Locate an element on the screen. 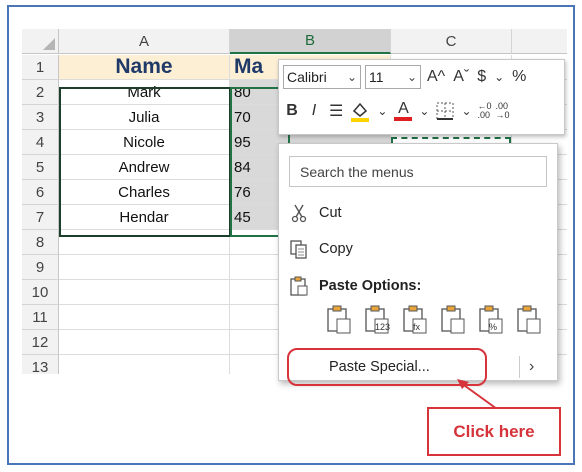 The width and height of the screenshot is (582, 472). fill-color-icon is located at coordinates (360, 111).